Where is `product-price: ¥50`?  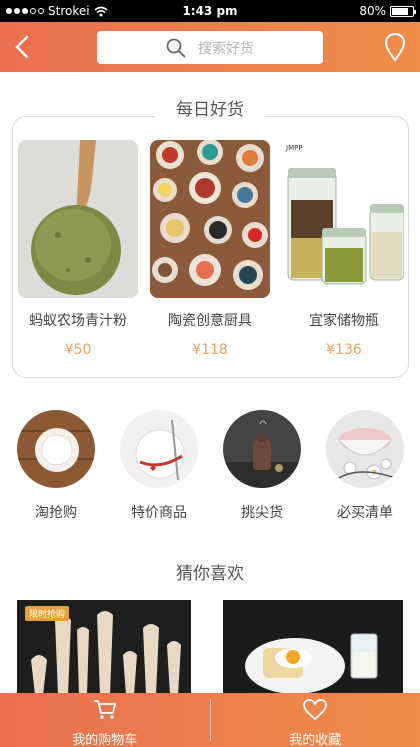 product-price: ¥50 is located at coordinates (78, 350).